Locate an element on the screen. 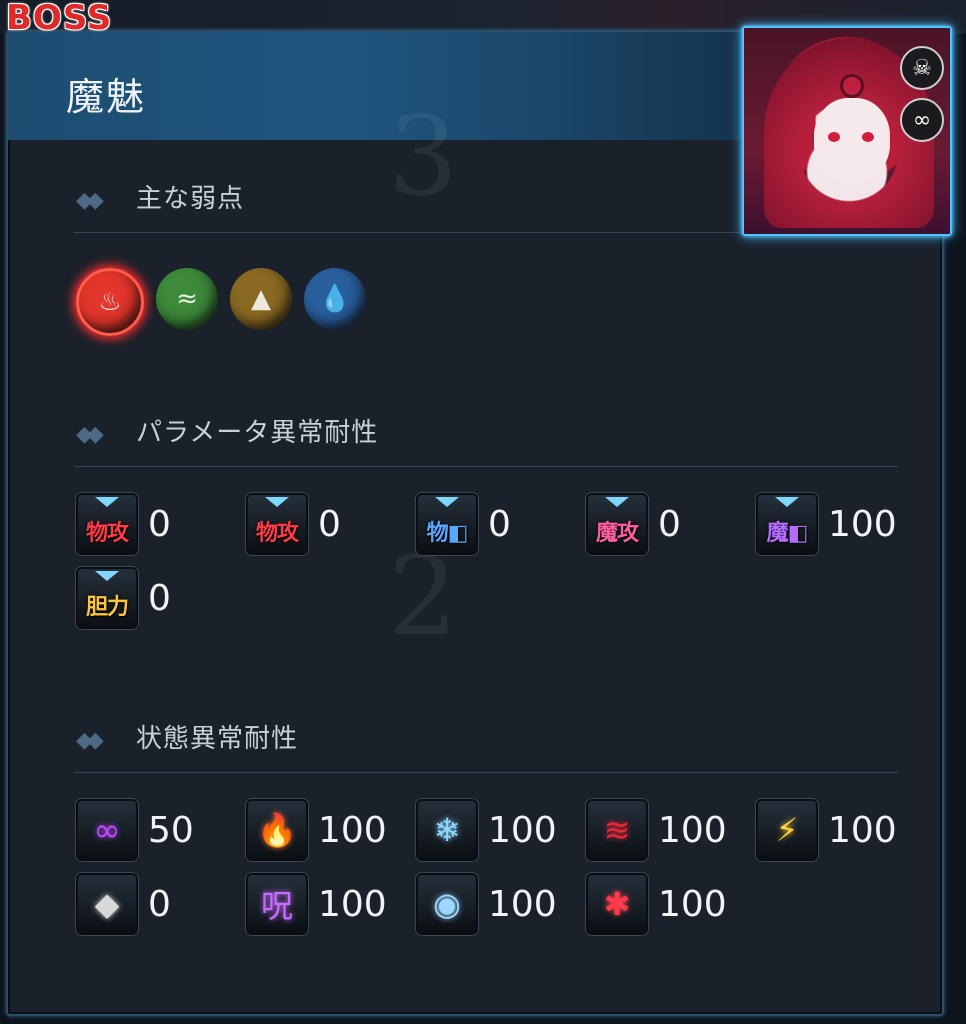 This screenshot has width=966, height=1024. status-resist-item: ≋ 100 is located at coordinates (656, 830).